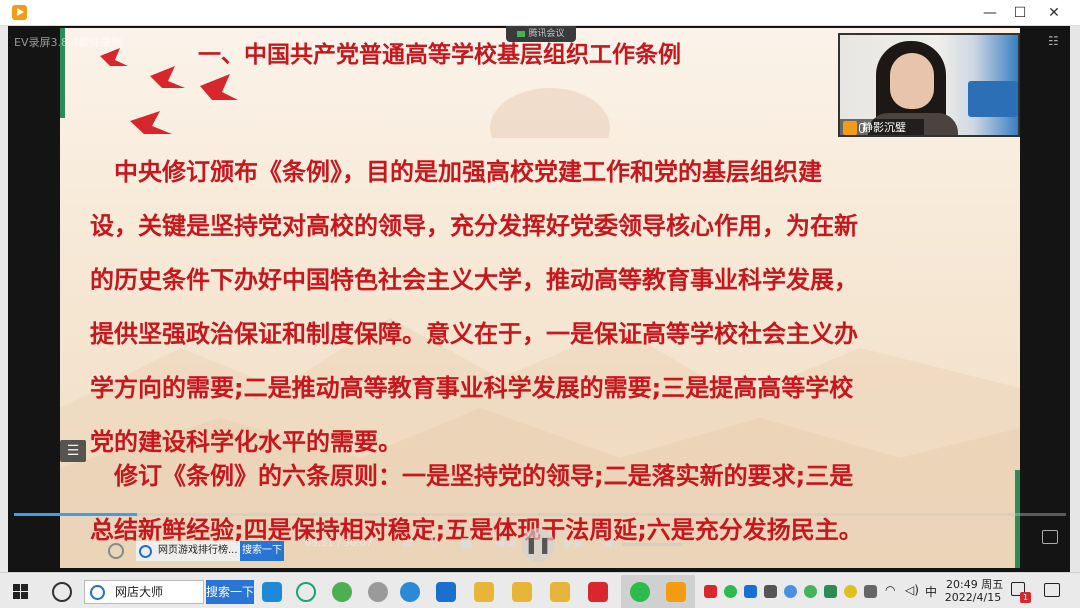  What do you see at coordinates (850, 591) in the screenshot?
I see `yellow-tray-icon` at bounding box center [850, 591].